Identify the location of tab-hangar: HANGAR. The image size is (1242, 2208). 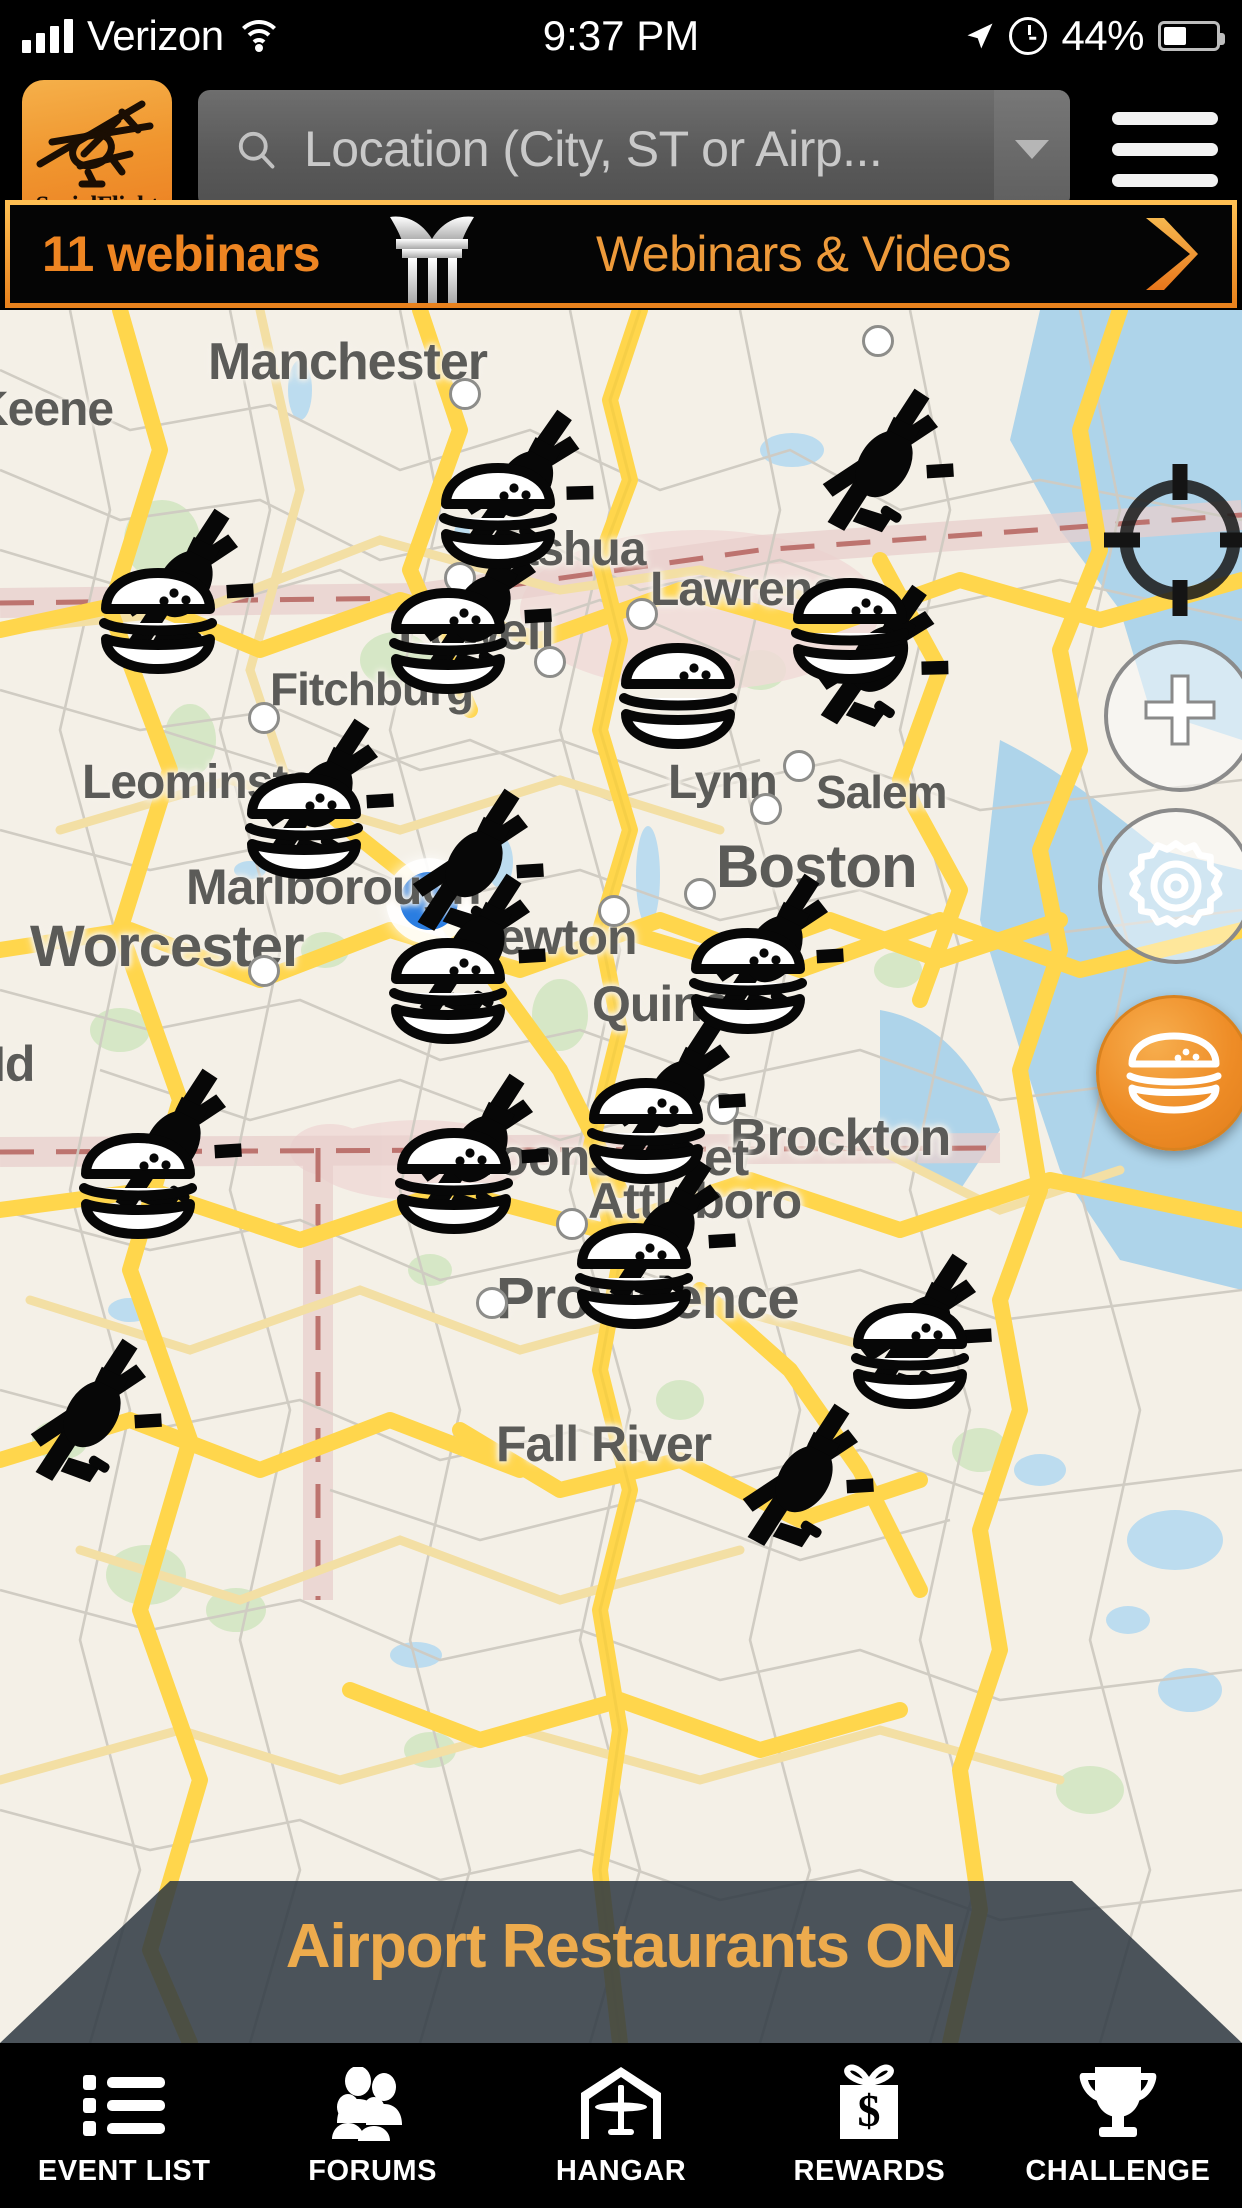
(621, 2125).